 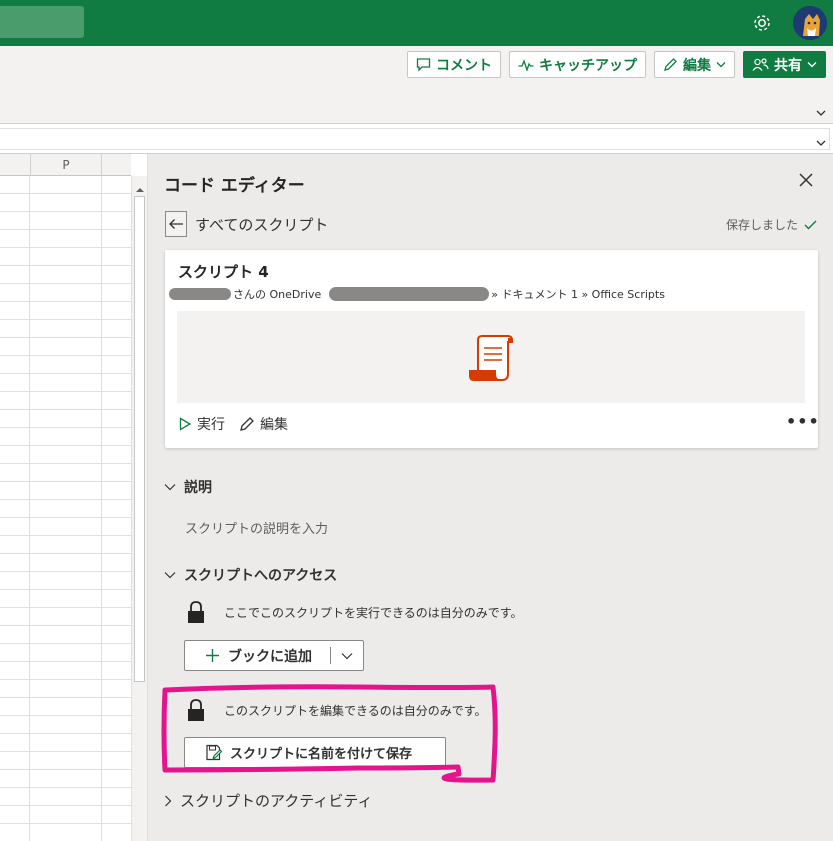 What do you see at coordinates (821, 110) in the screenshot?
I see `ribbon-expand-chevron-icon` at bounding box center [821, 110].